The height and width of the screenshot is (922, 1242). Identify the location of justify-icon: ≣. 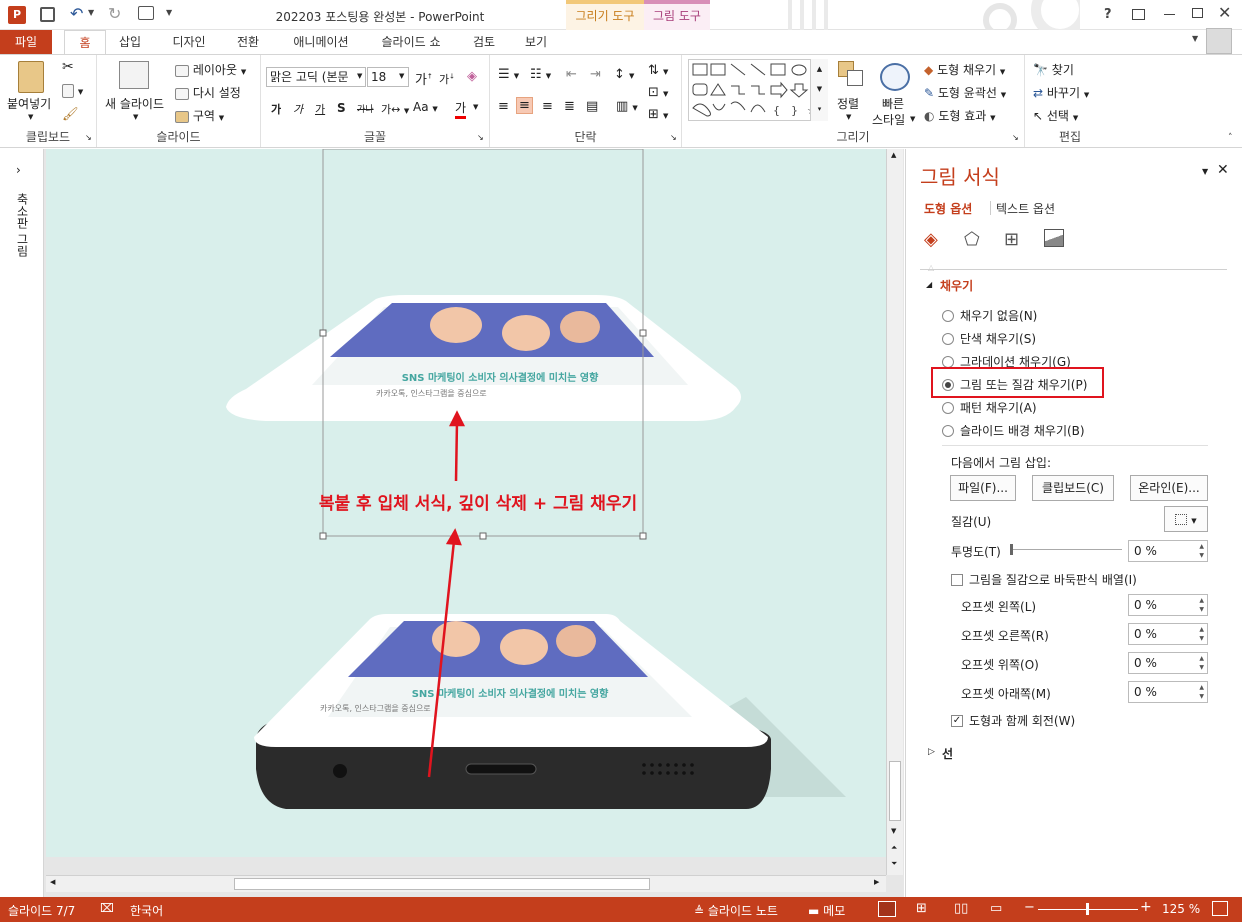
(569, 106).